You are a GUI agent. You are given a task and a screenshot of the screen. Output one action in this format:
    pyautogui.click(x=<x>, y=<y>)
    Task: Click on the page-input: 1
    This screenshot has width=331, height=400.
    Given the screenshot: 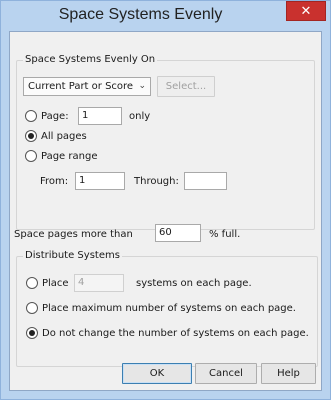 What is the action you would take?
    pyautogui.click(x=100, y=116)
    